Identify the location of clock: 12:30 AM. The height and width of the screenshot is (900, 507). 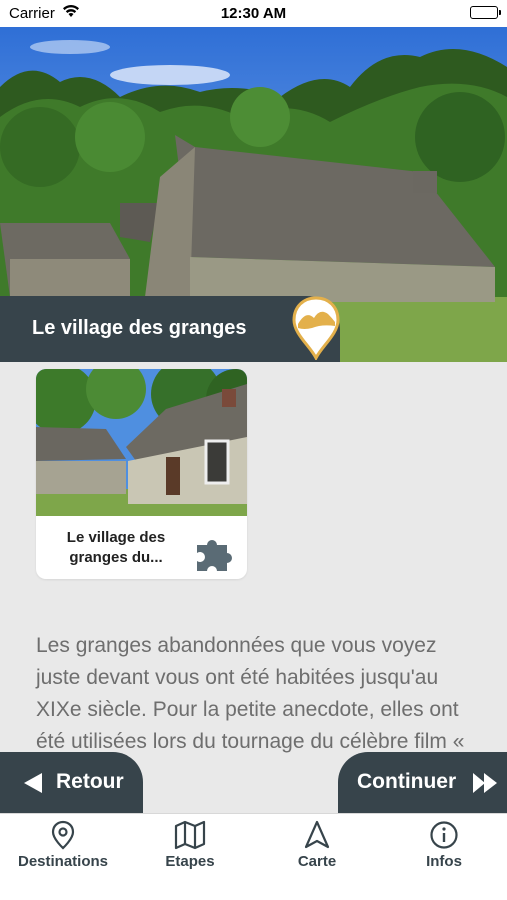
(253, 13).